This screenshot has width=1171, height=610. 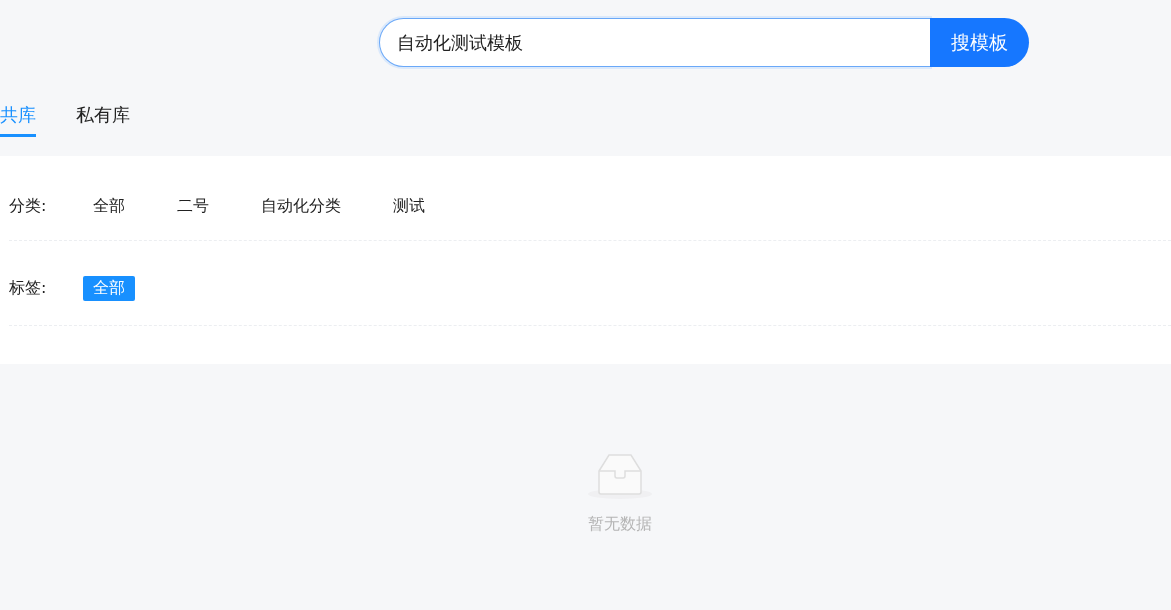 What do you see at coordinates (301, 206) in the screenshot?
I see `filter-option: 自动化分类` at bounding box center [301, 206].